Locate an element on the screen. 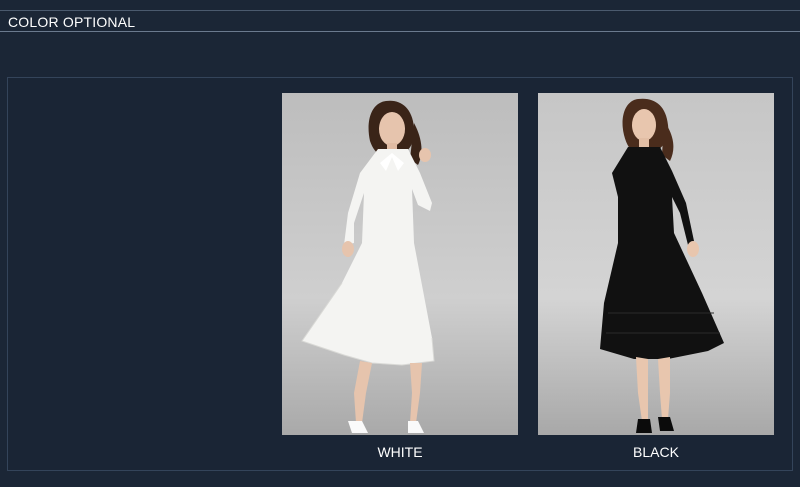  white-color-label: WHITE is located at coordinates (400, 452).